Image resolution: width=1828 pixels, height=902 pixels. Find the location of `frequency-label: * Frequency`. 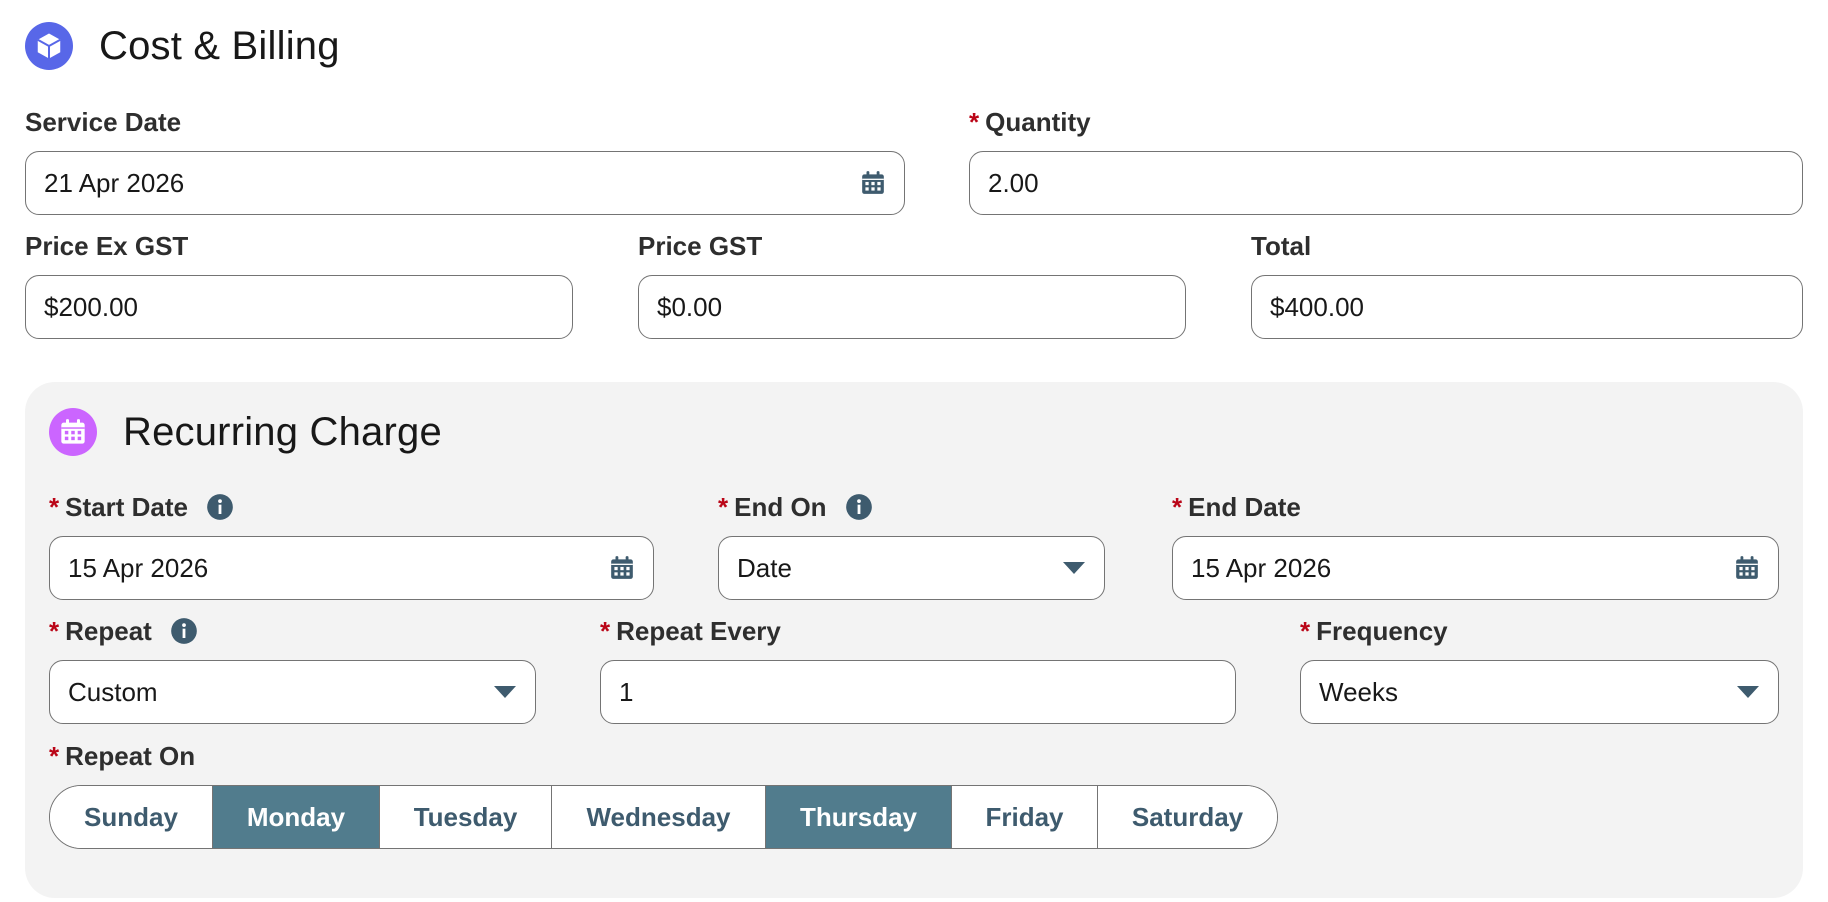

frequency-label: * Frequency is located at coordinates (1374, 630).